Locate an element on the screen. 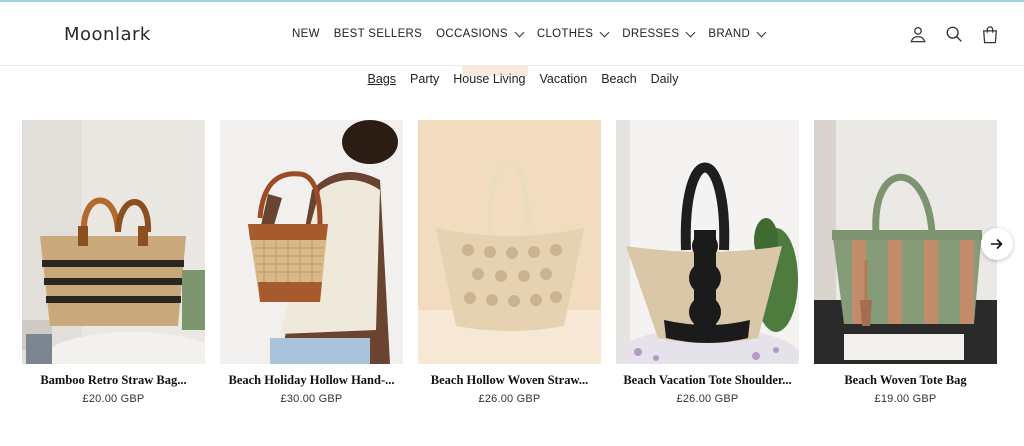  arrow-right-icon is located at coordinates (996, 244).